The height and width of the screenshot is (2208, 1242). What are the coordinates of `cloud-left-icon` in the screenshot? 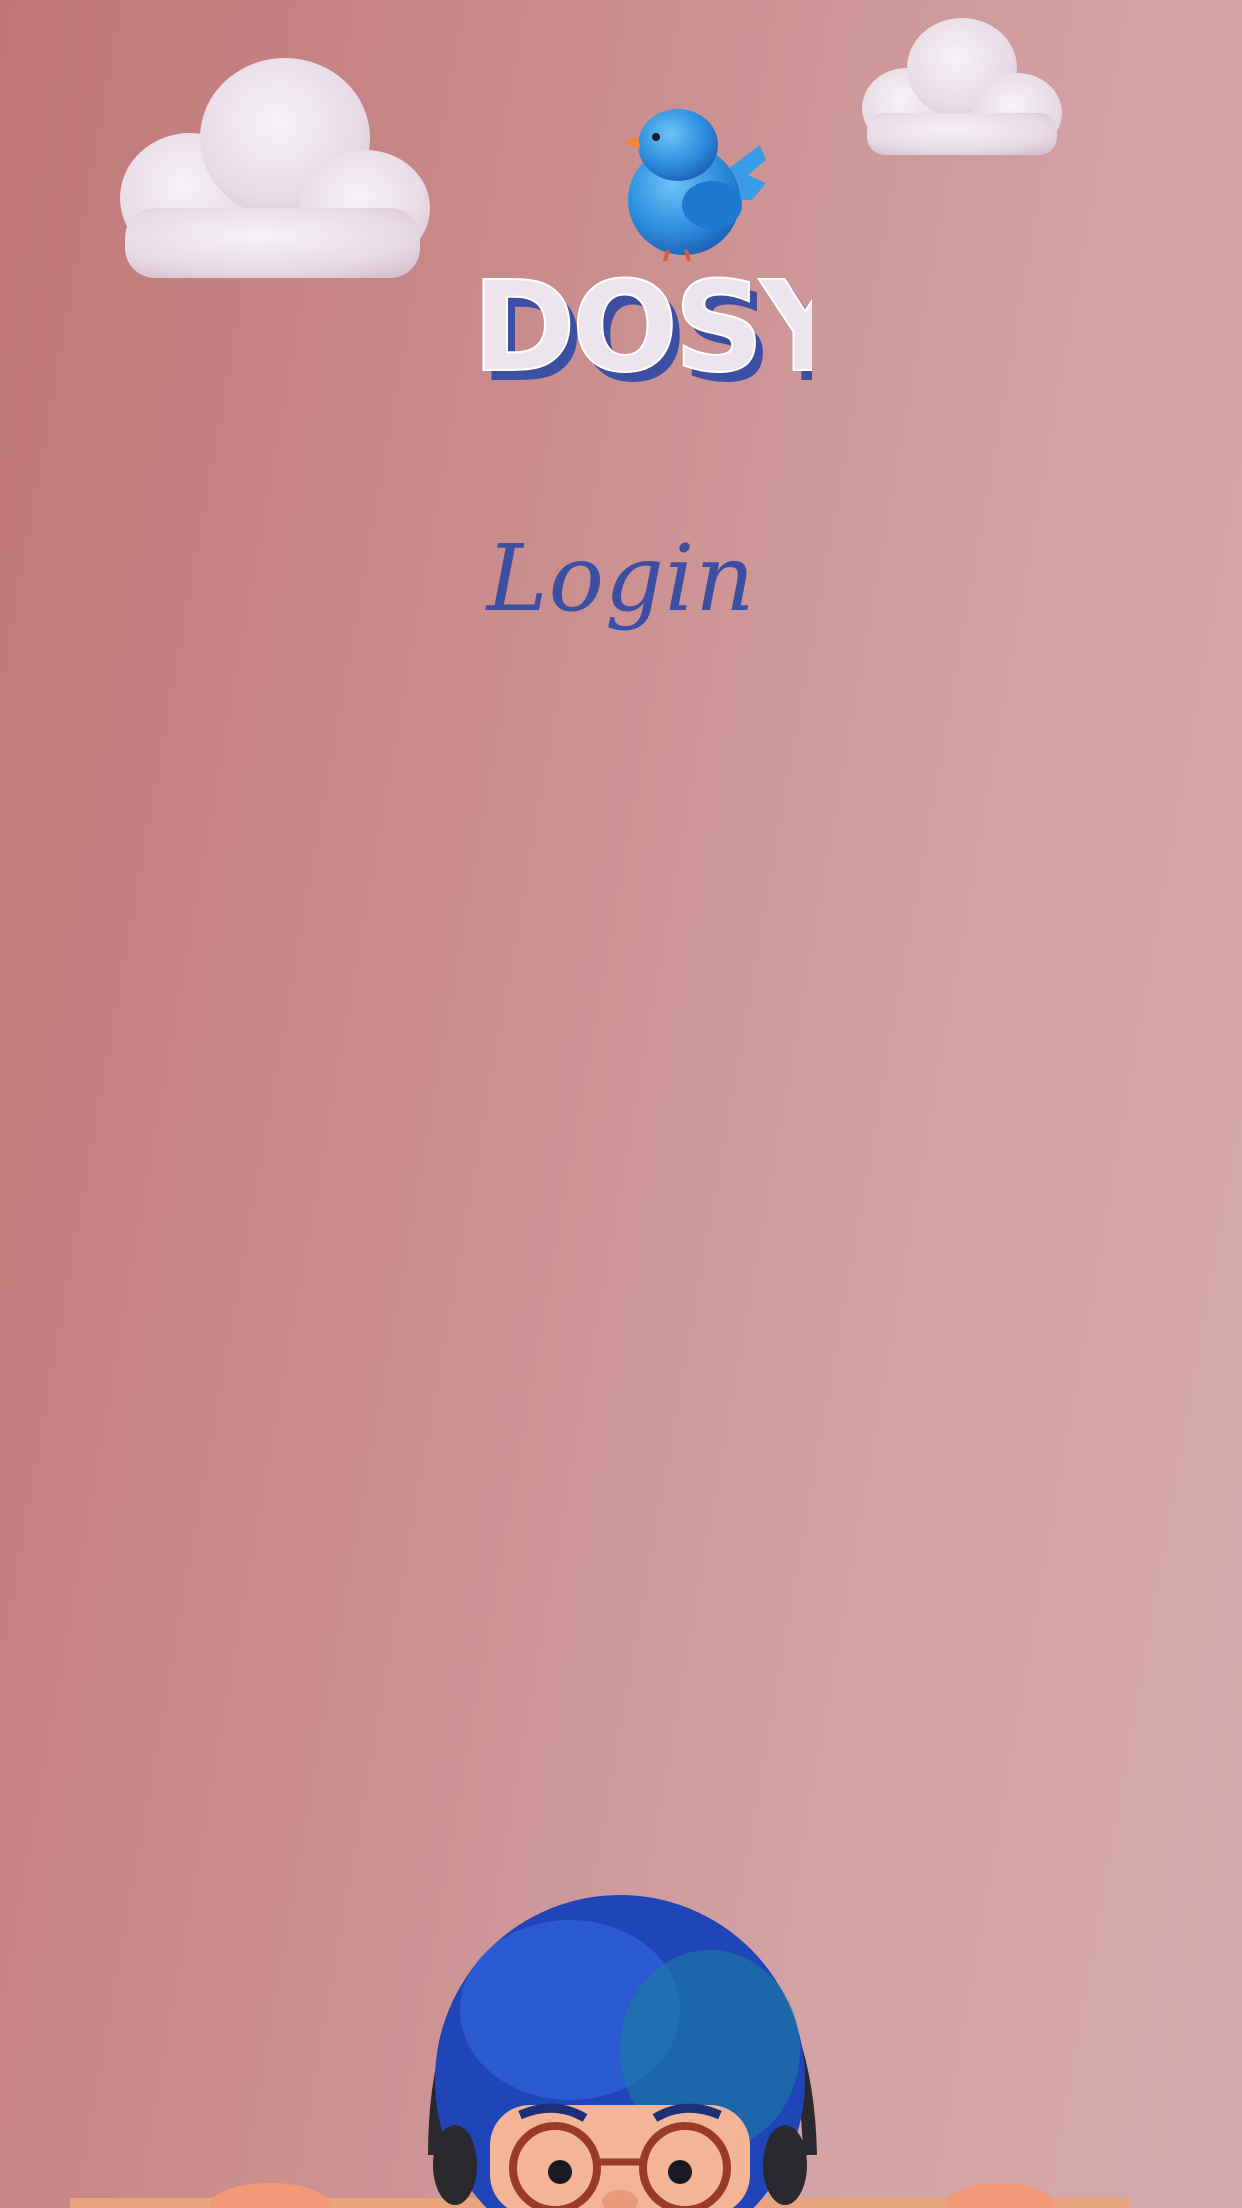 It's located at (275, 168).